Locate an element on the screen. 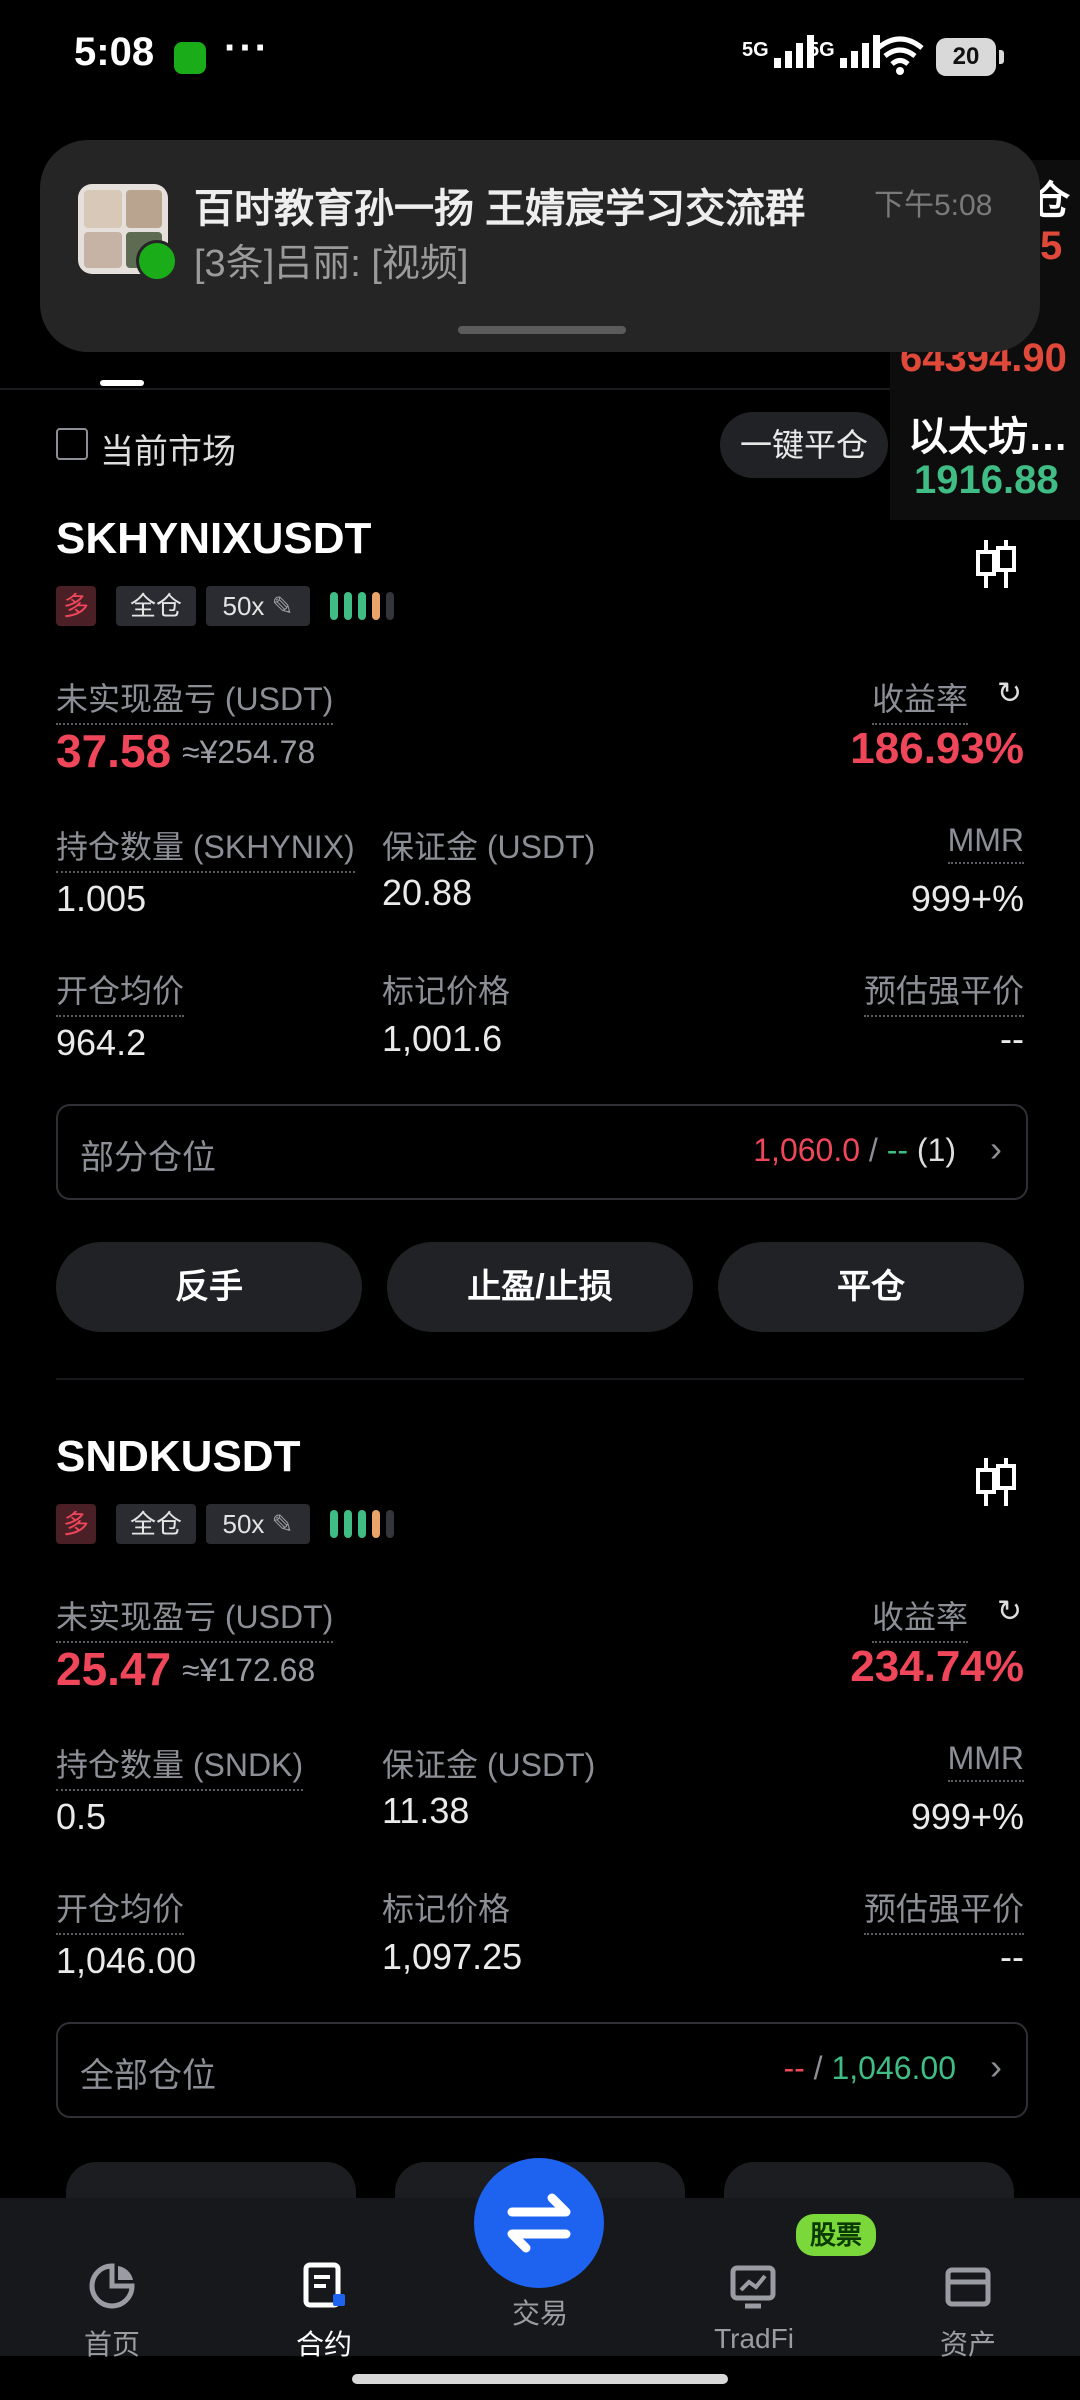 The height and width of the screenshot is (2400, 1080). take-profit-value: 1,060.0 is located at coordinates (807, 1150).